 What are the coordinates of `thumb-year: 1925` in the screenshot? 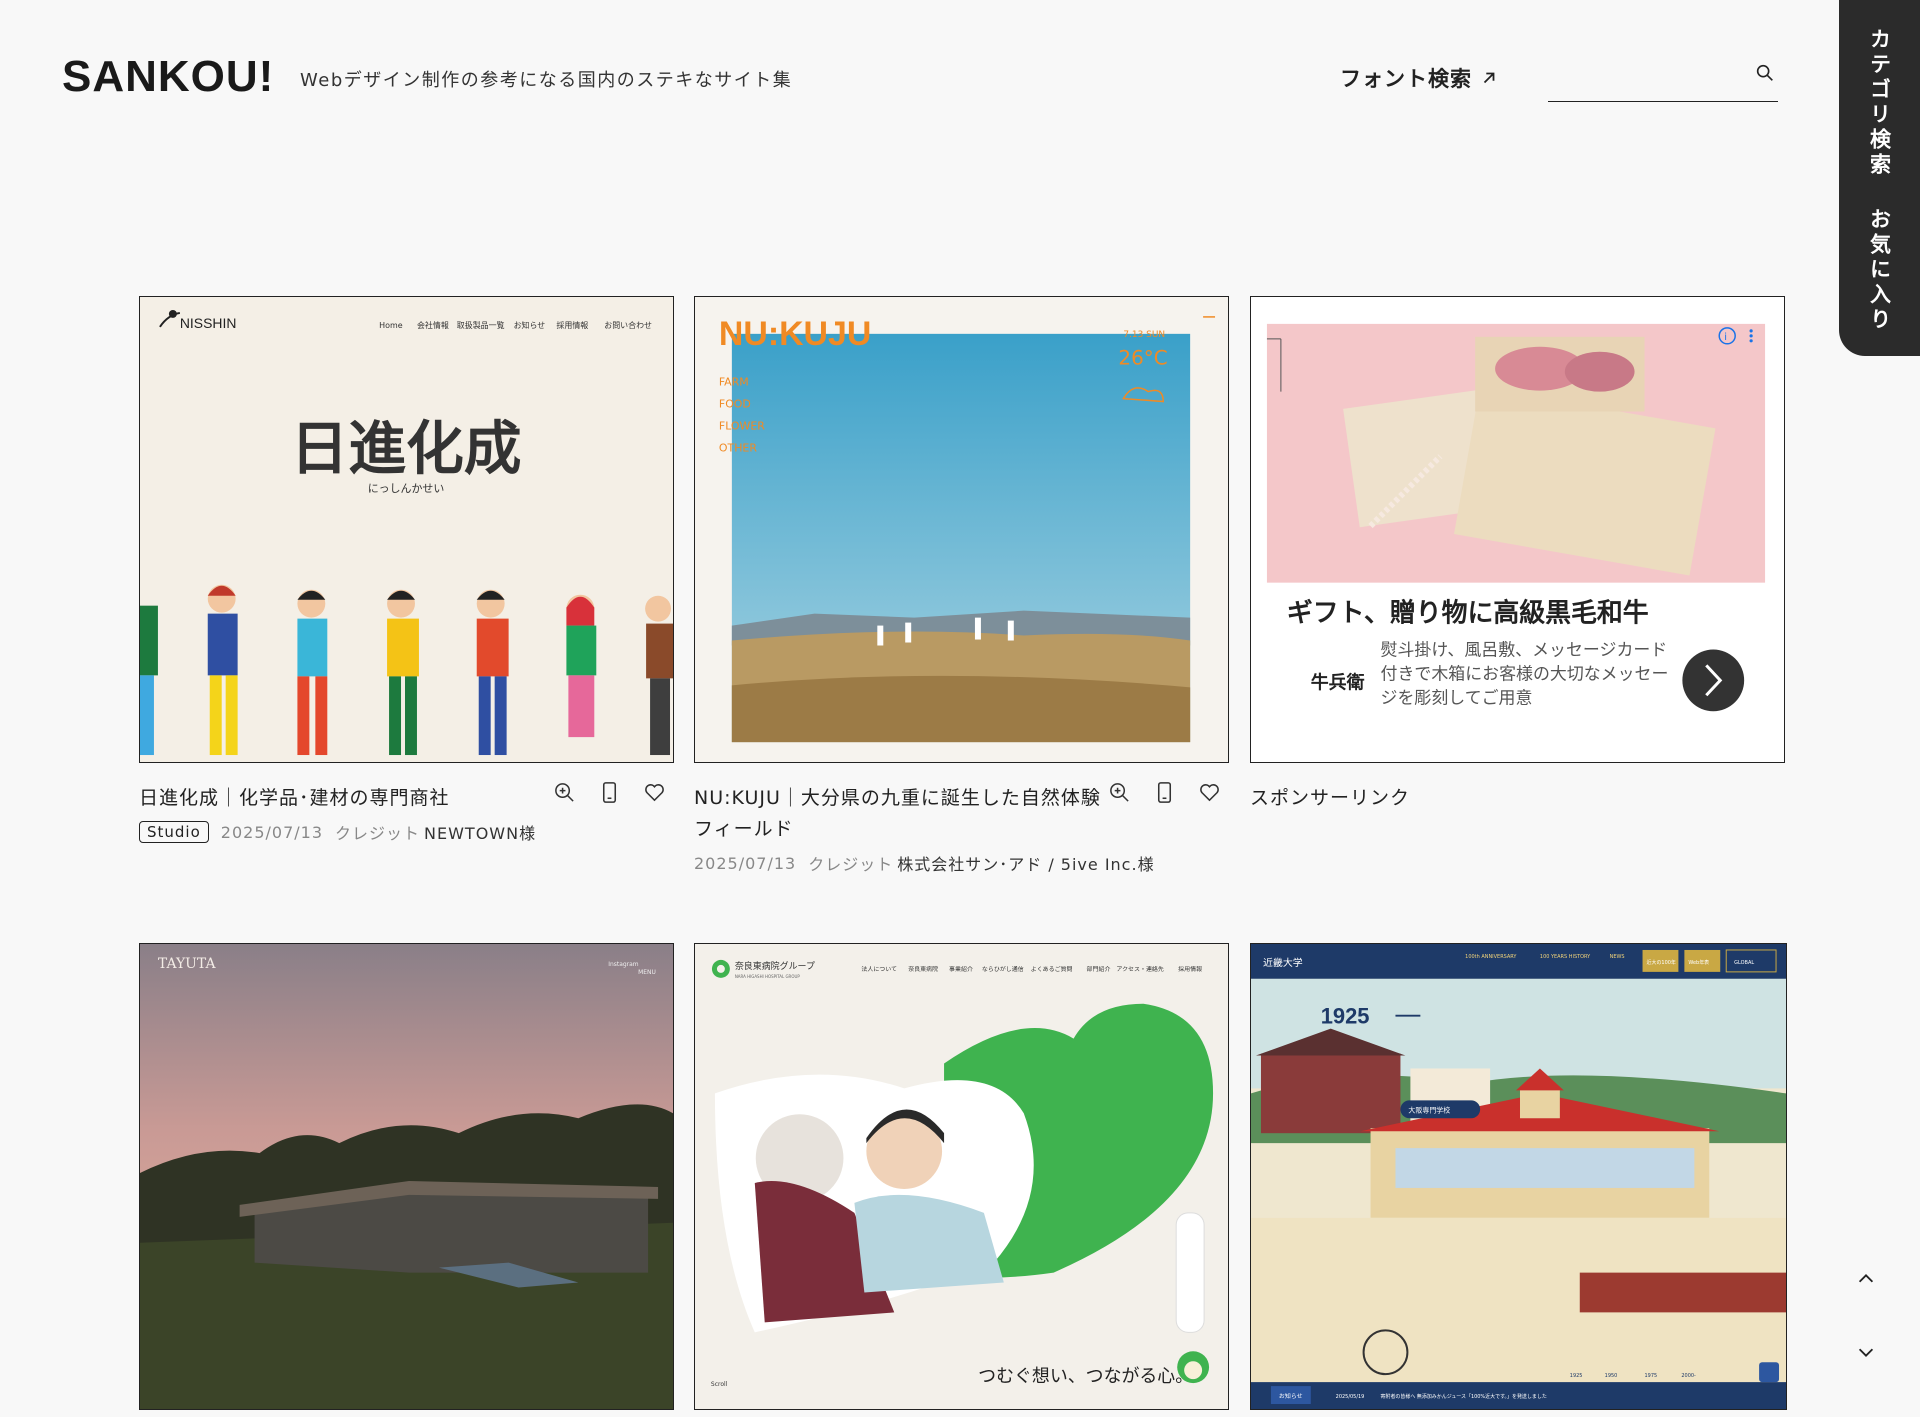 It's located at (1345, 1016).